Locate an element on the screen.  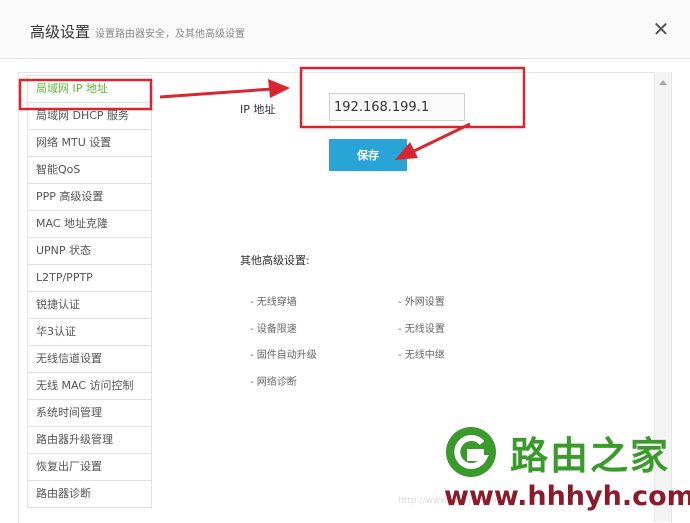
scroll-up-arrow-icon is located at coordinates (663, 82).